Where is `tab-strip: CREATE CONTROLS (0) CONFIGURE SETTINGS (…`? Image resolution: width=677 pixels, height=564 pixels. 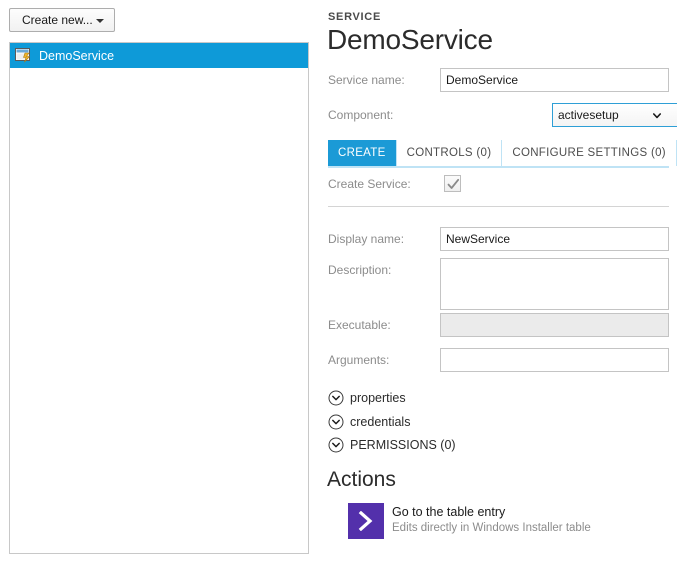
tab-strip: CREATE CONTROLS (0) CONFIGURE SETTINGS (… is located at coordinates (502, 153).